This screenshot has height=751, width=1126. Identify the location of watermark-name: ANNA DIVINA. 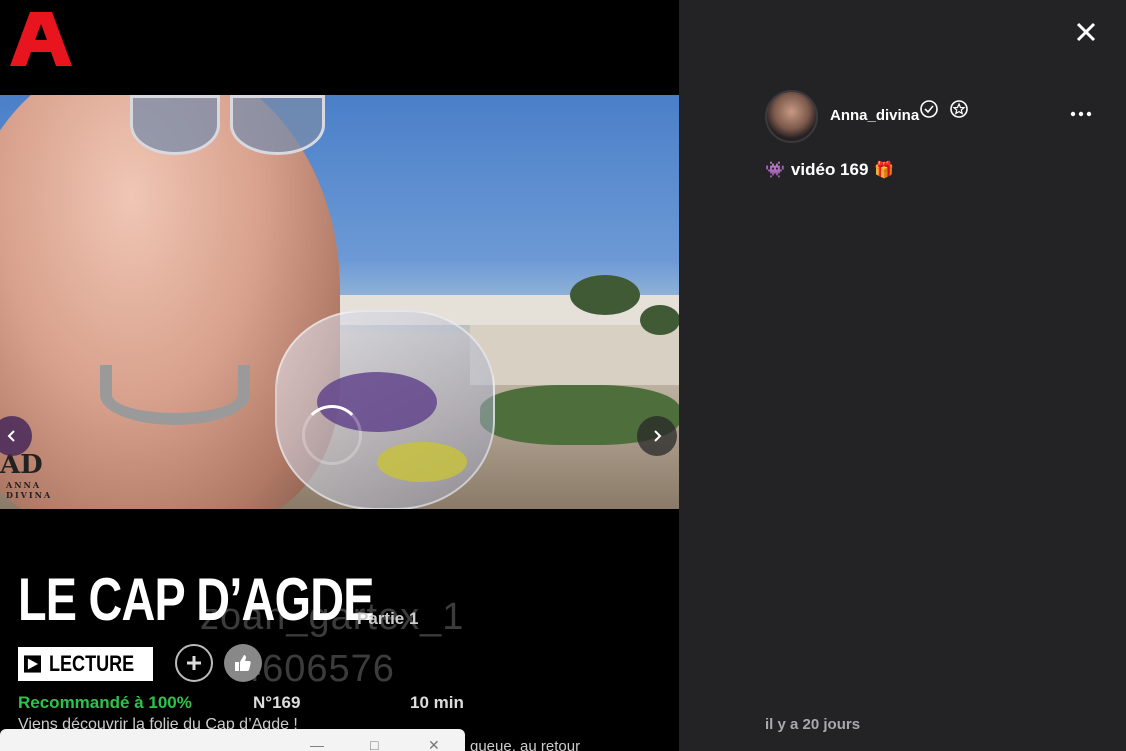
(29, 490).